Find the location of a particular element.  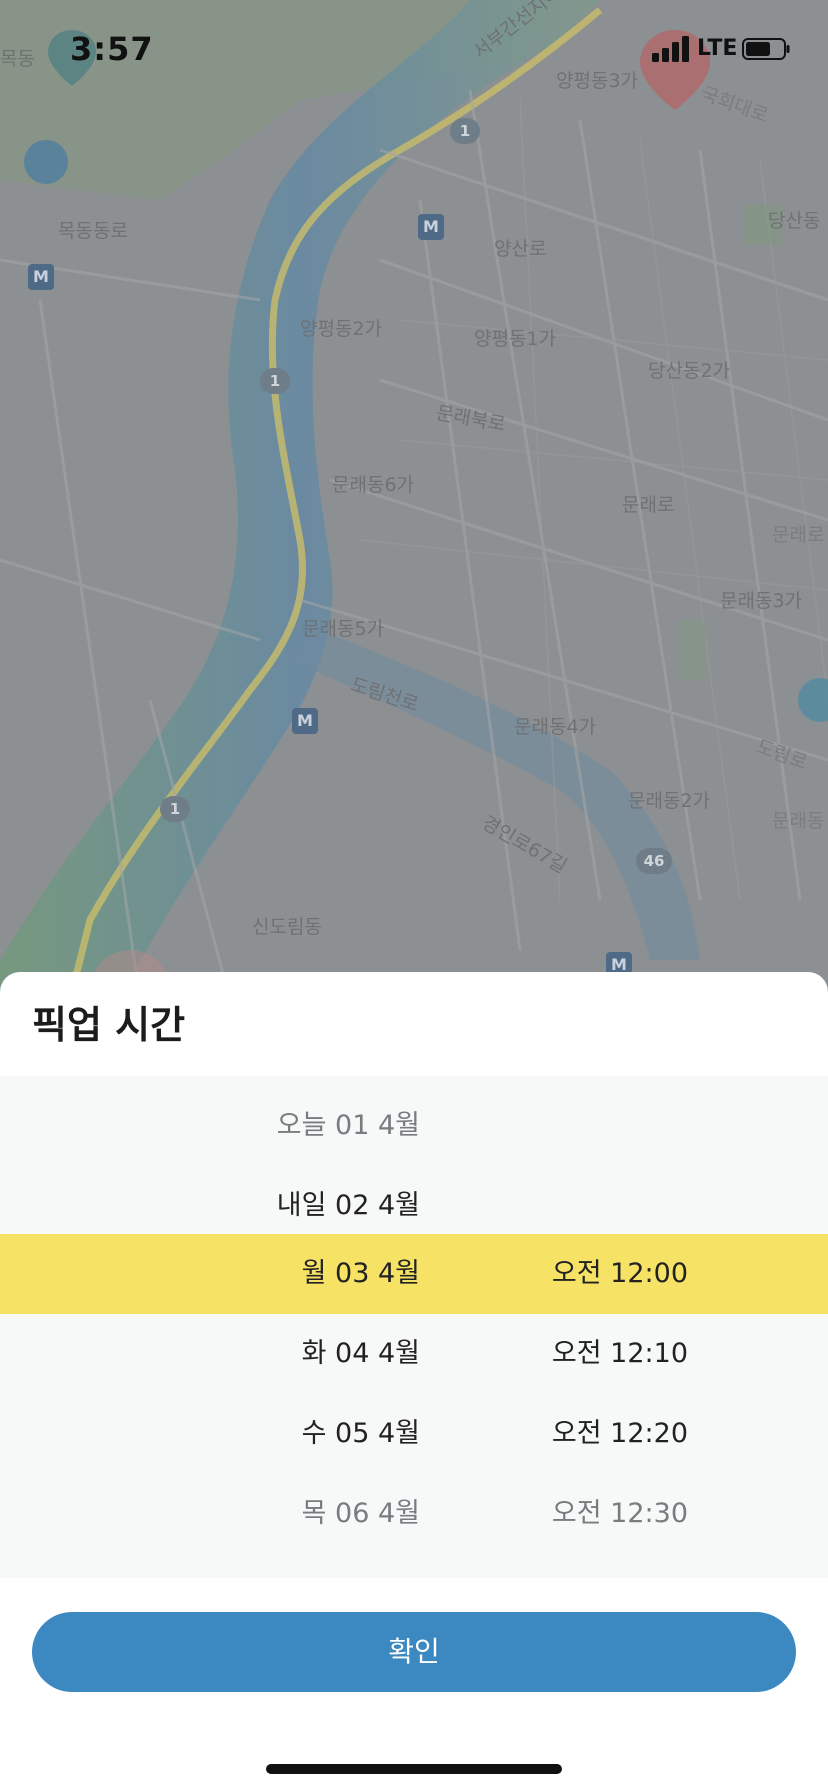

status-bar: 3:57 LTE is located at coordinates (414, 50).